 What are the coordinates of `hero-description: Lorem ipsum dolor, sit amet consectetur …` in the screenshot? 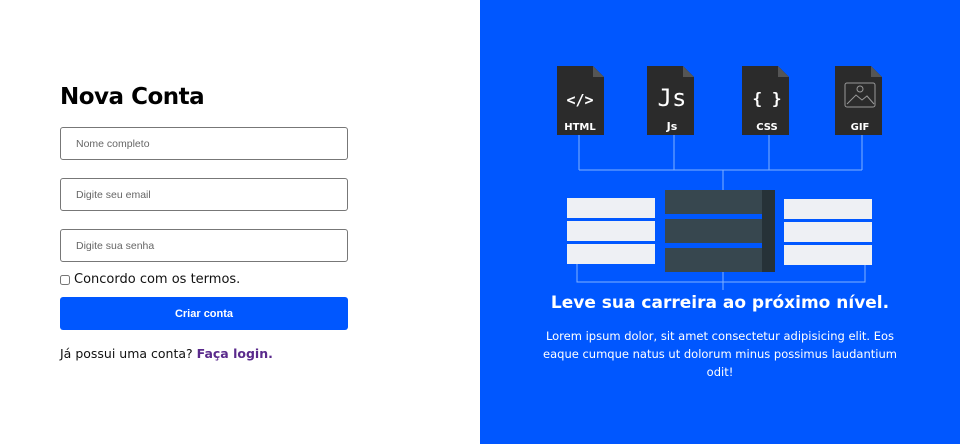 It's located at (720, 354).